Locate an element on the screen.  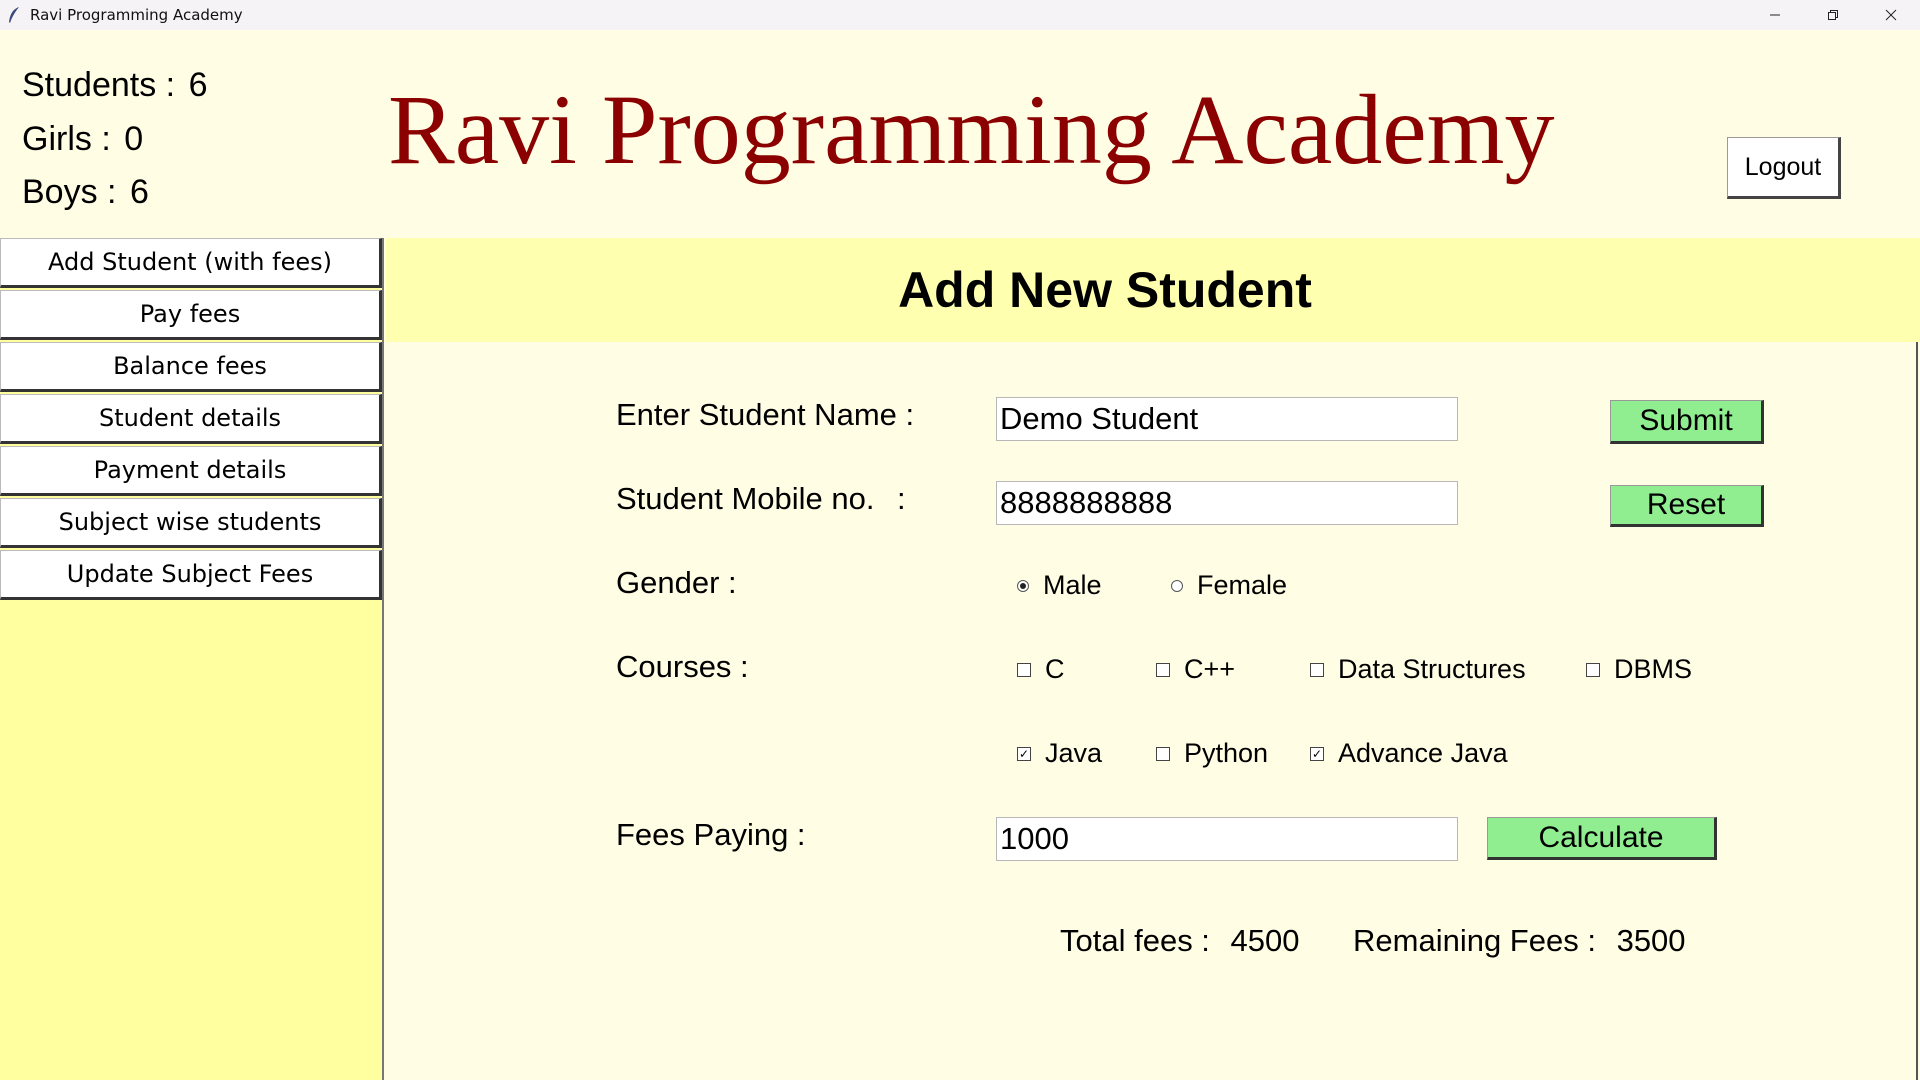
boys-count: Boys : 6 is located at coordinates (85, 192).